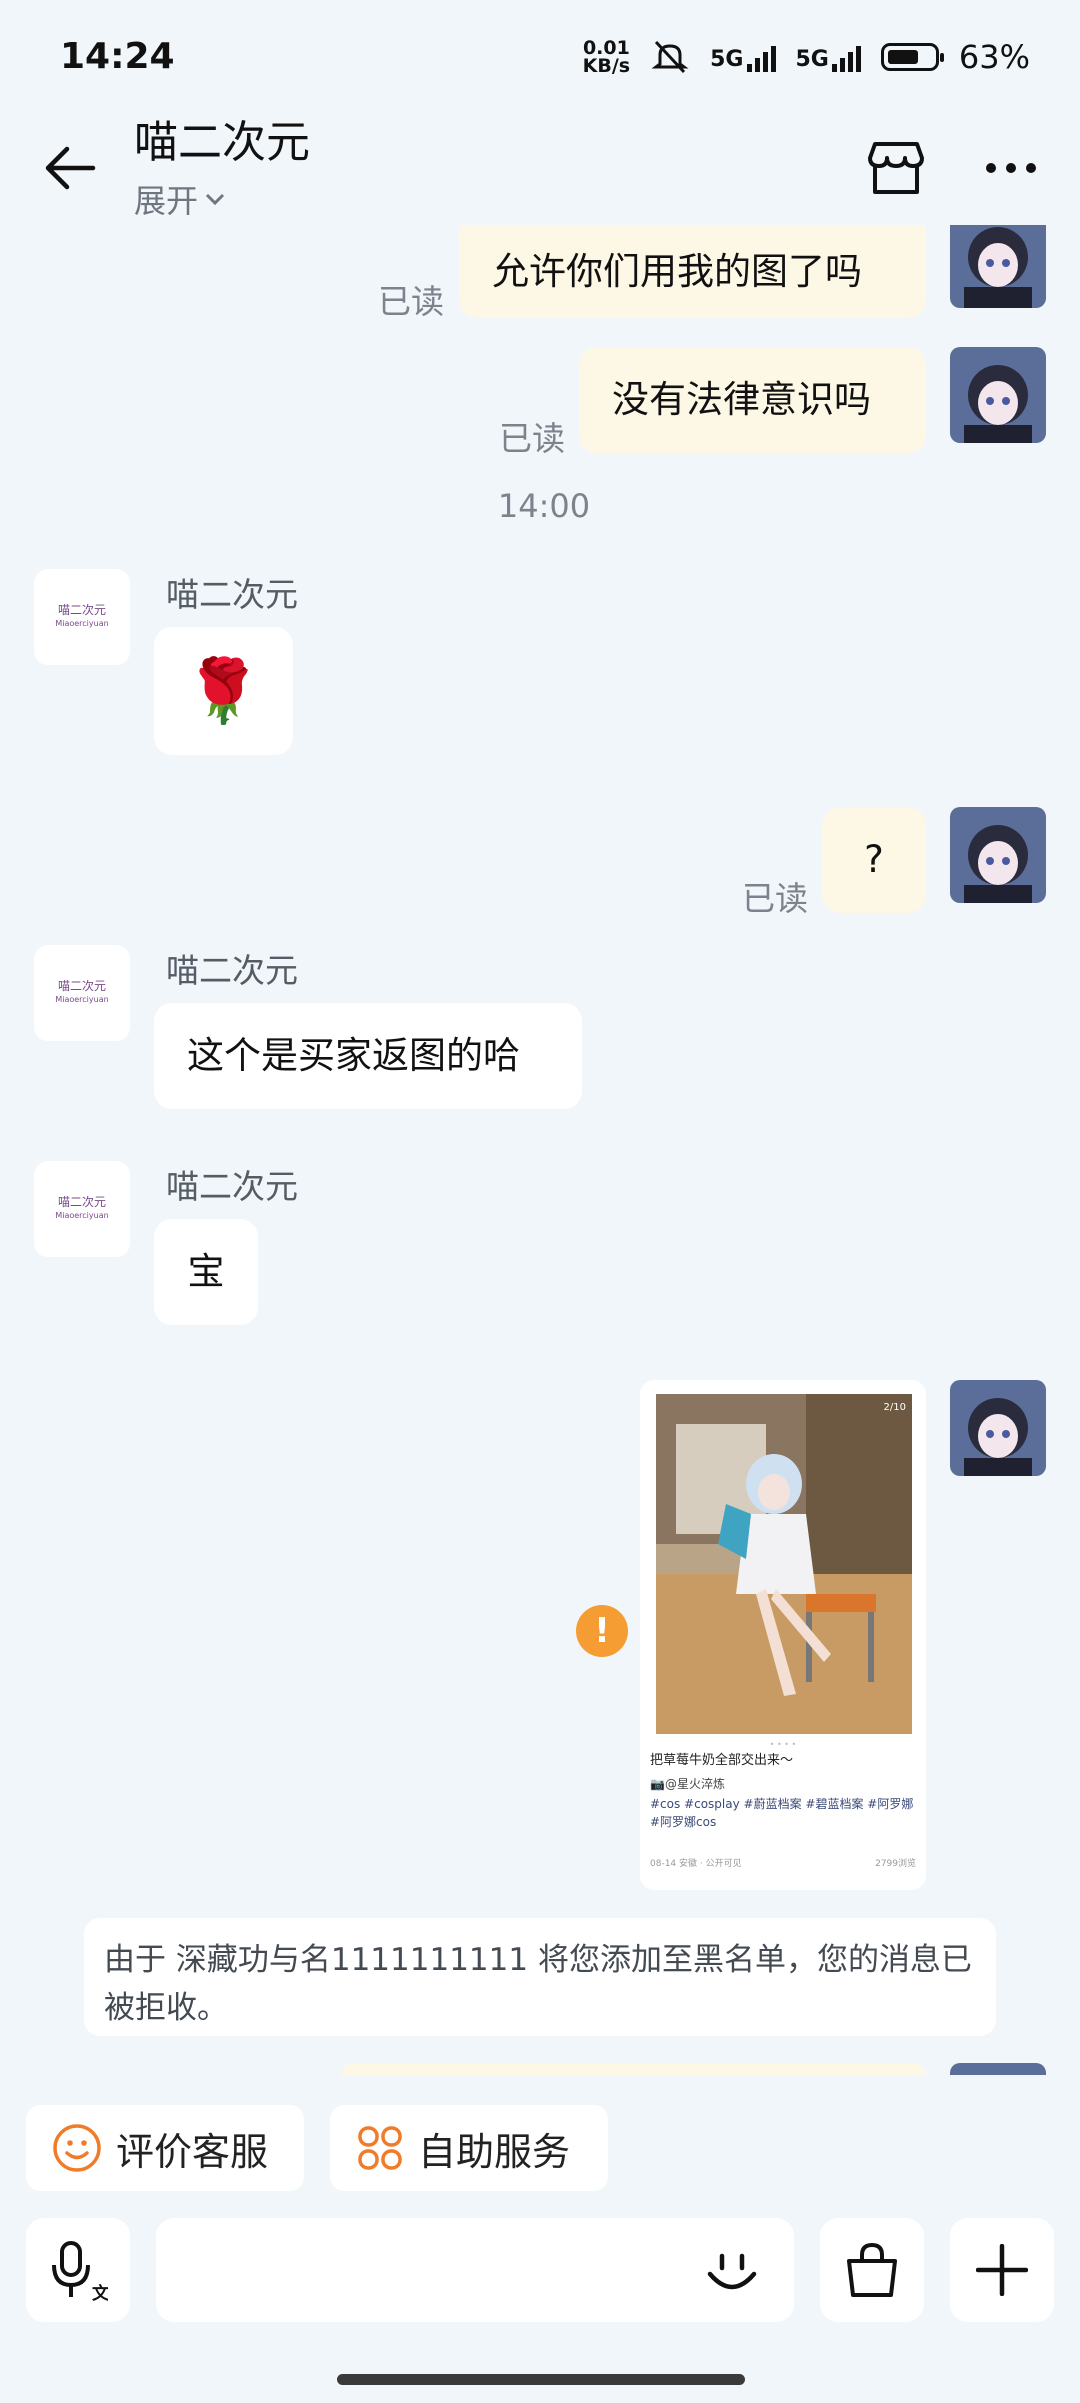 This screenshot has width=1080, height=2403. I want to click on emoji-button, so click(732, 2270).